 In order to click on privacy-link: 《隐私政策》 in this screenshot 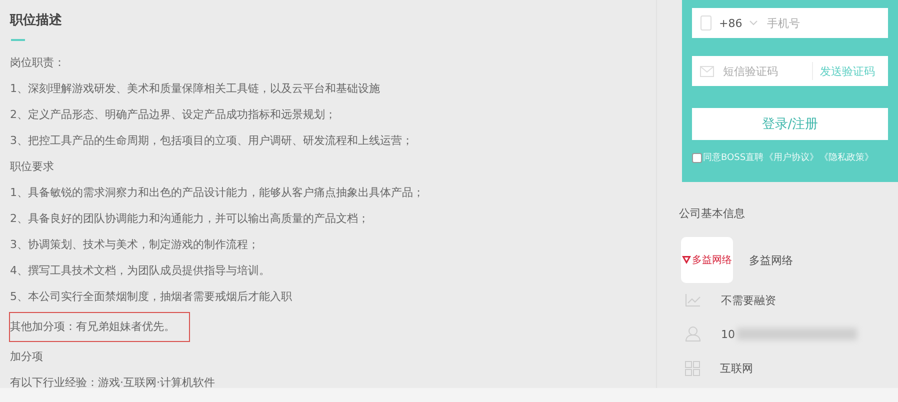, I will do `click(847, 157)`.